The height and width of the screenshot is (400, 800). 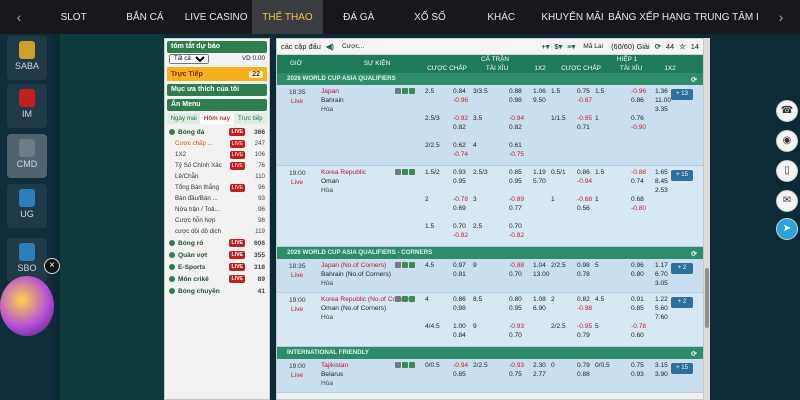 I want to click on odds-cell: 0.68, so click(x=637, y=200).